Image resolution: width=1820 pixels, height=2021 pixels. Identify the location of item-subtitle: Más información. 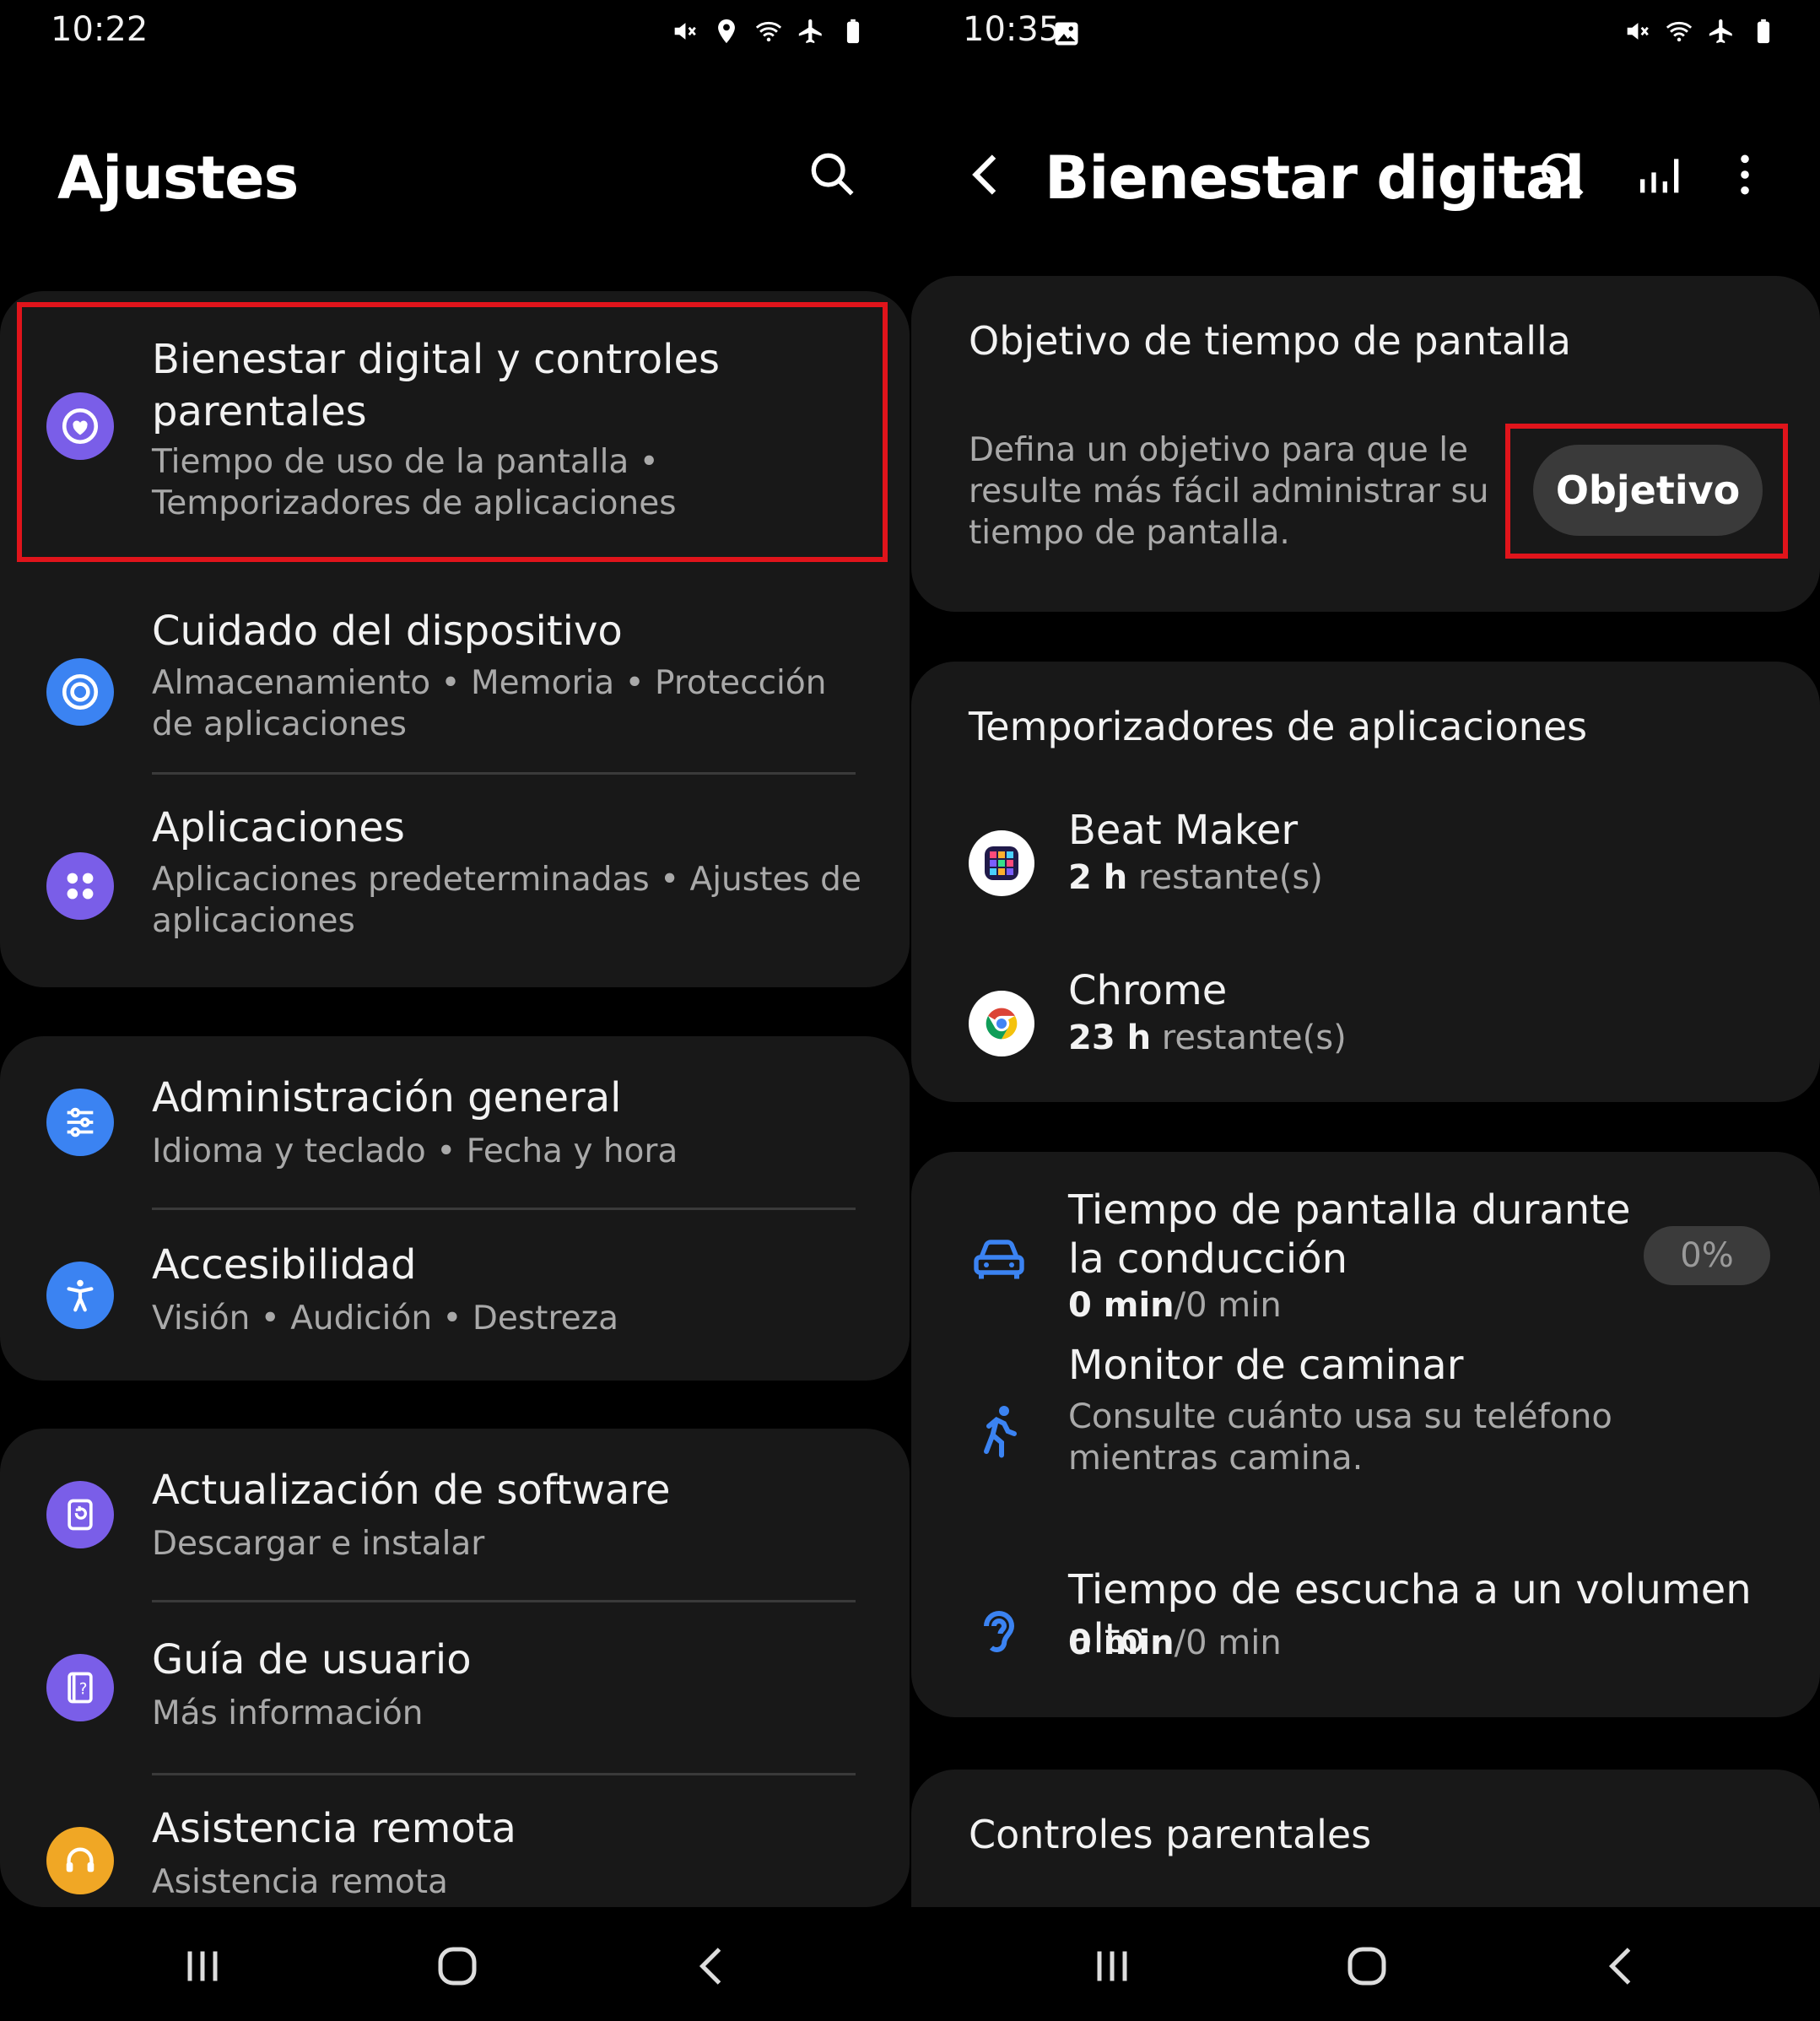
(288, 1713).